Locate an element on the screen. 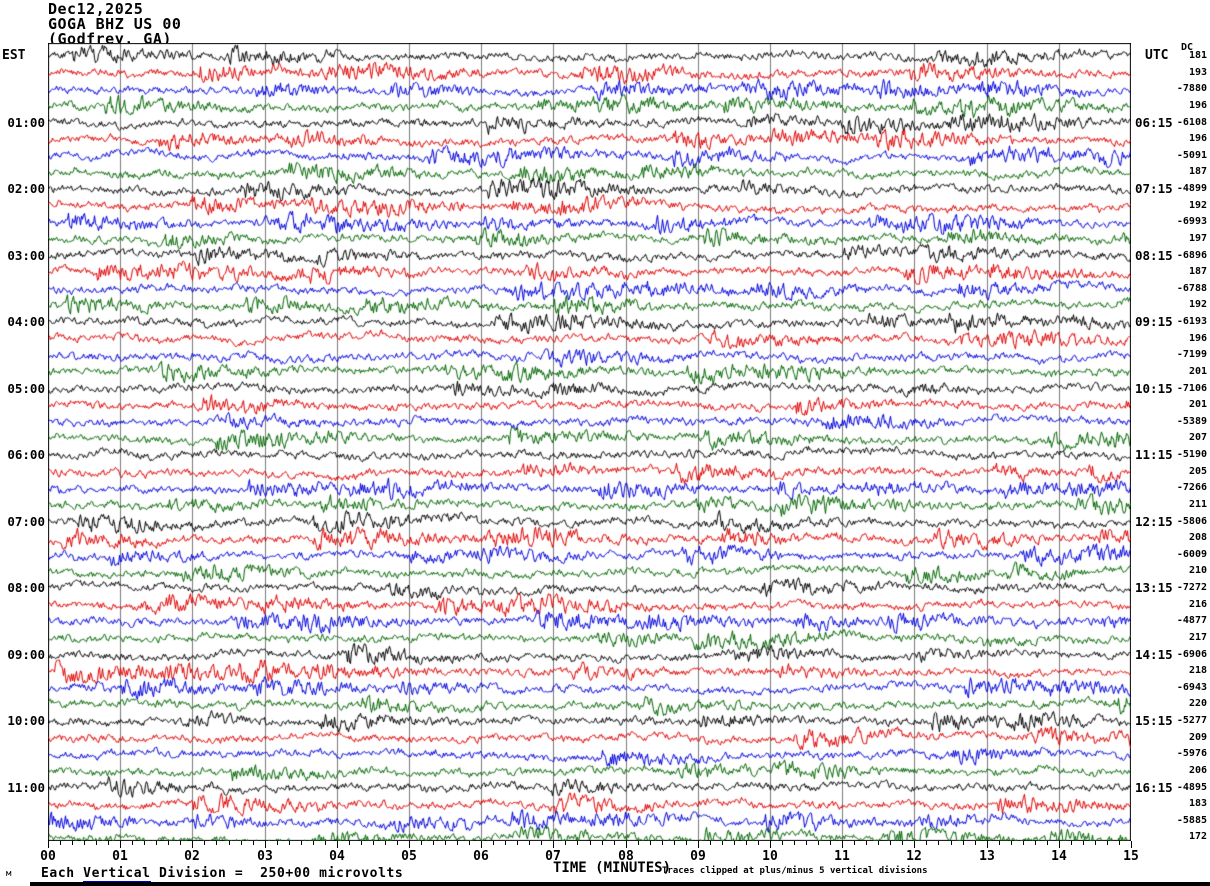 This screenshot has height=886, width=1210. dc-offset-value: -5389 is located at coordinates (1191, 421).